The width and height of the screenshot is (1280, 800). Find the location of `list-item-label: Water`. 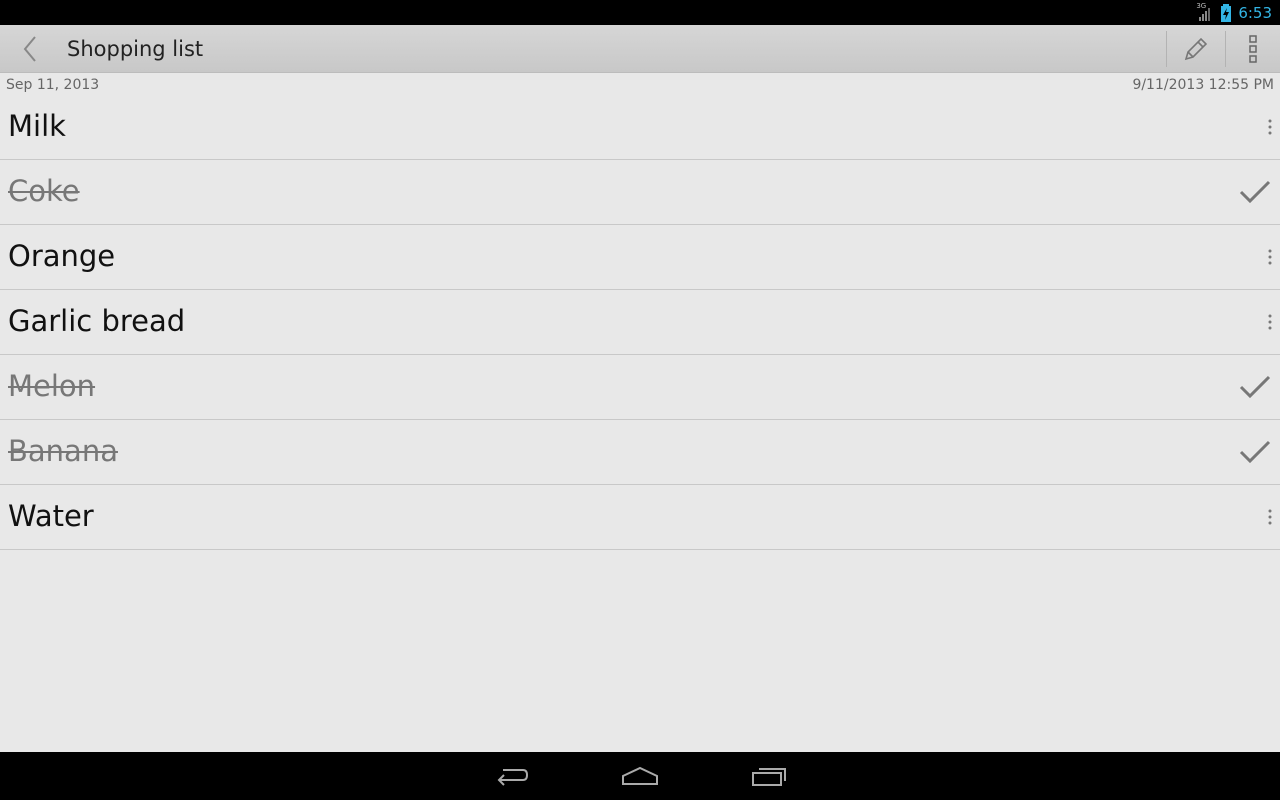

list-item-label: Water is located at coordinates (51, 516).